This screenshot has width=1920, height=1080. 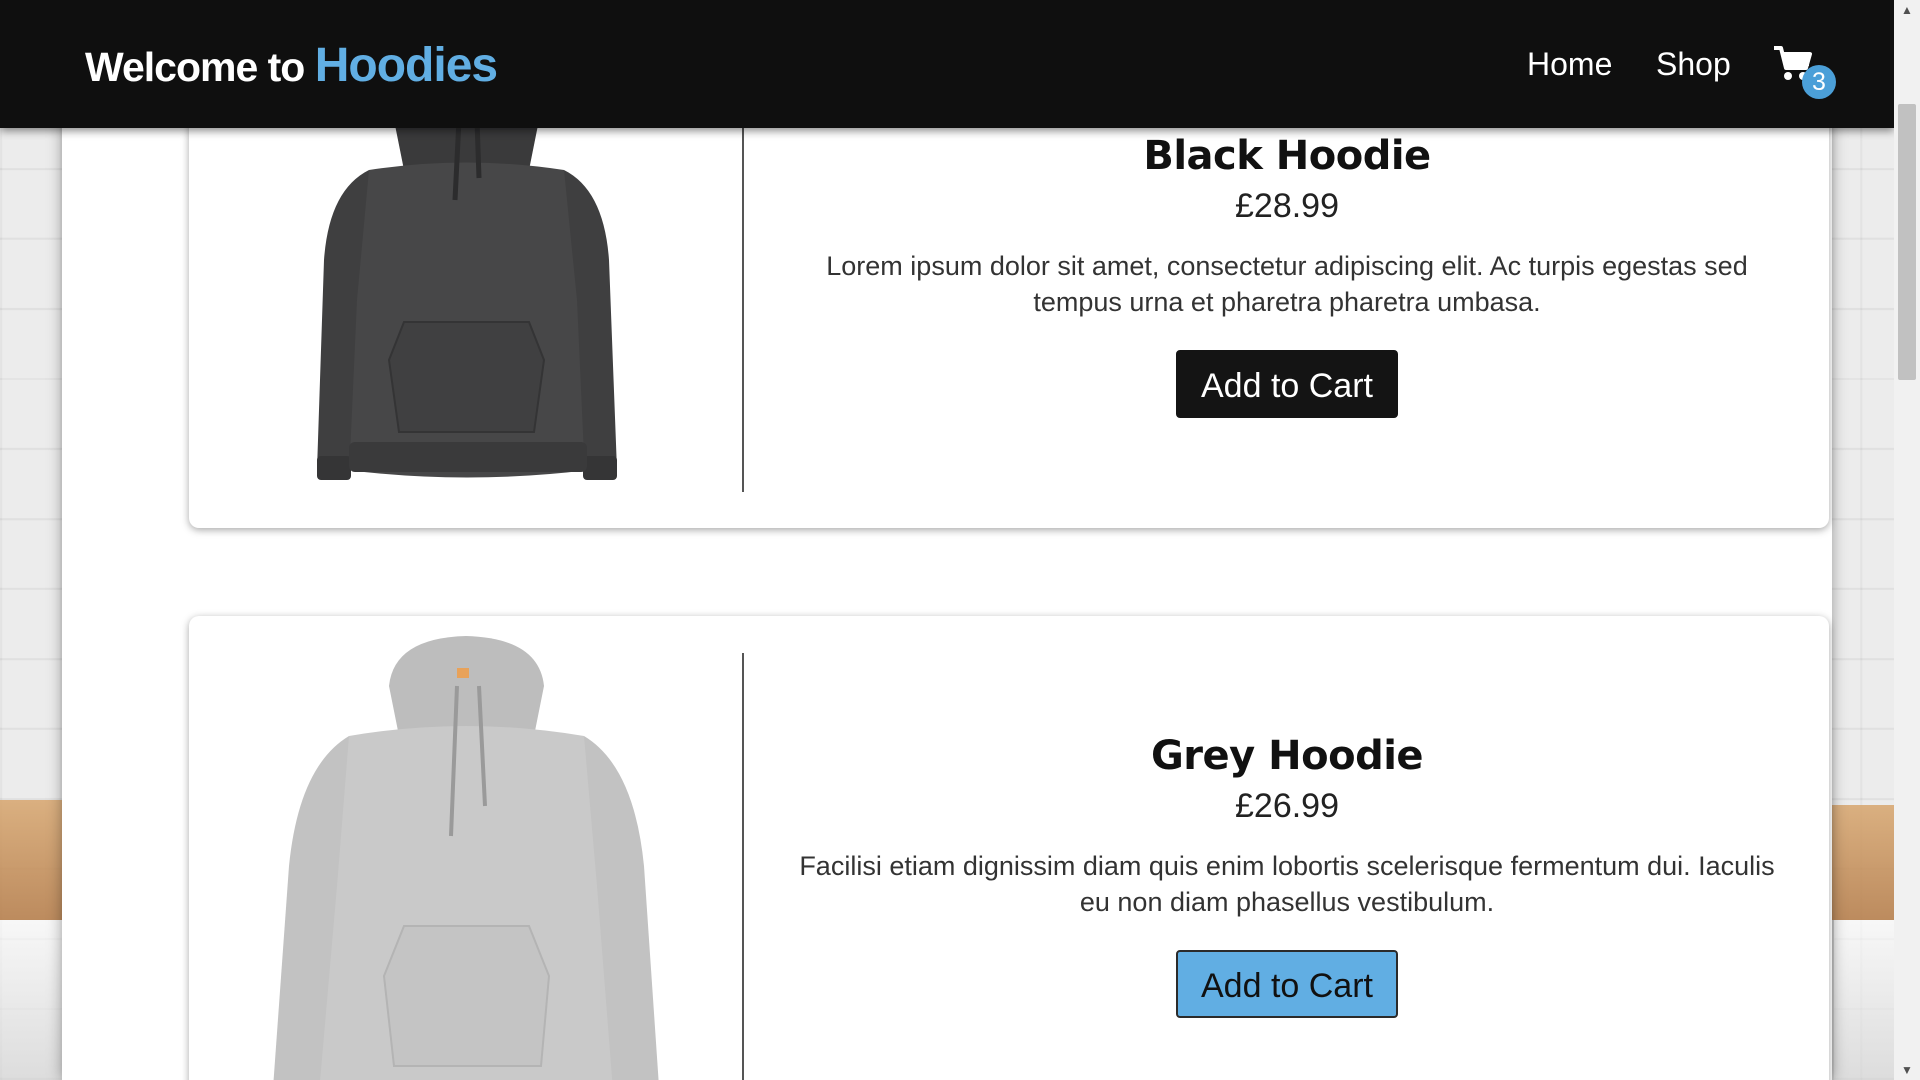 I want to click on product-image-grey-hoodie, so click(x=466, y=848).